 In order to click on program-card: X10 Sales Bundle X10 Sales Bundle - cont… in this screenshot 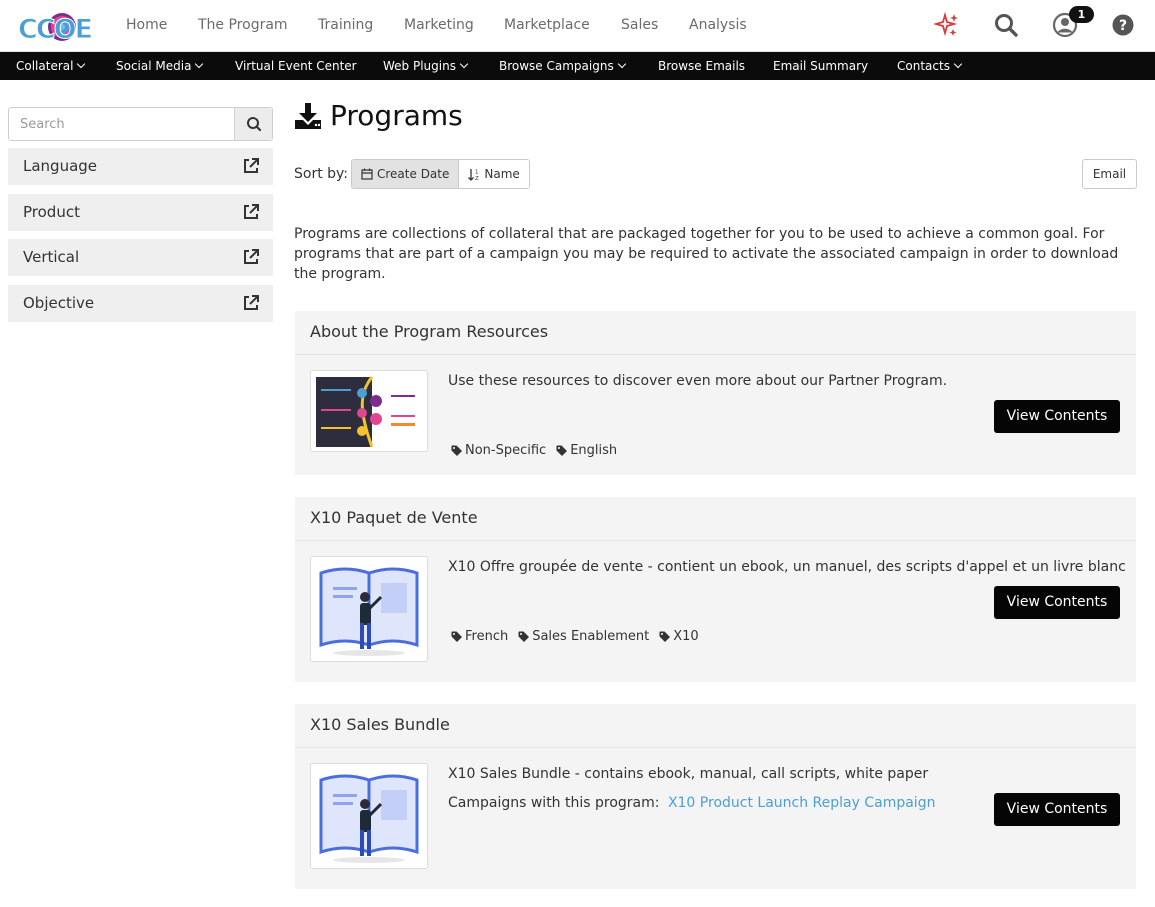, I will do `click(715, 796)`.